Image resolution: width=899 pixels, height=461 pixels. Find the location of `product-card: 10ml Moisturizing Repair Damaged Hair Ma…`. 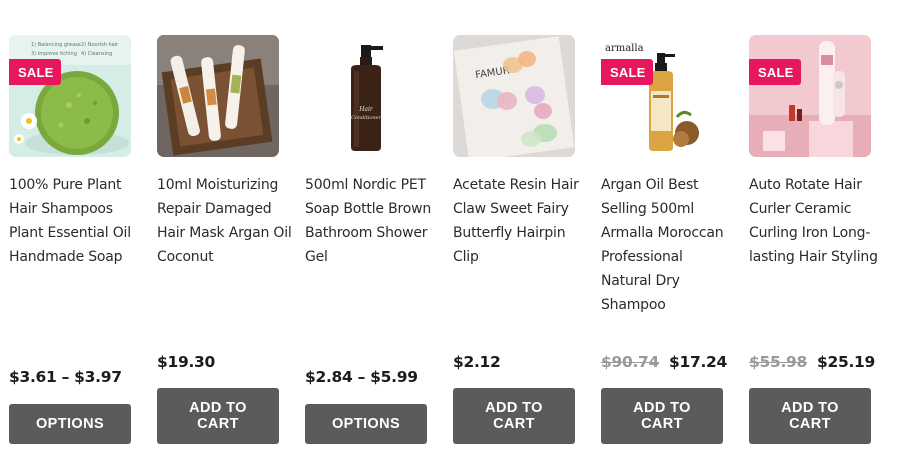

product-card: 10ml Moisturizing Repair Damaged Hair Ma… is located at coordinates (224, 240).